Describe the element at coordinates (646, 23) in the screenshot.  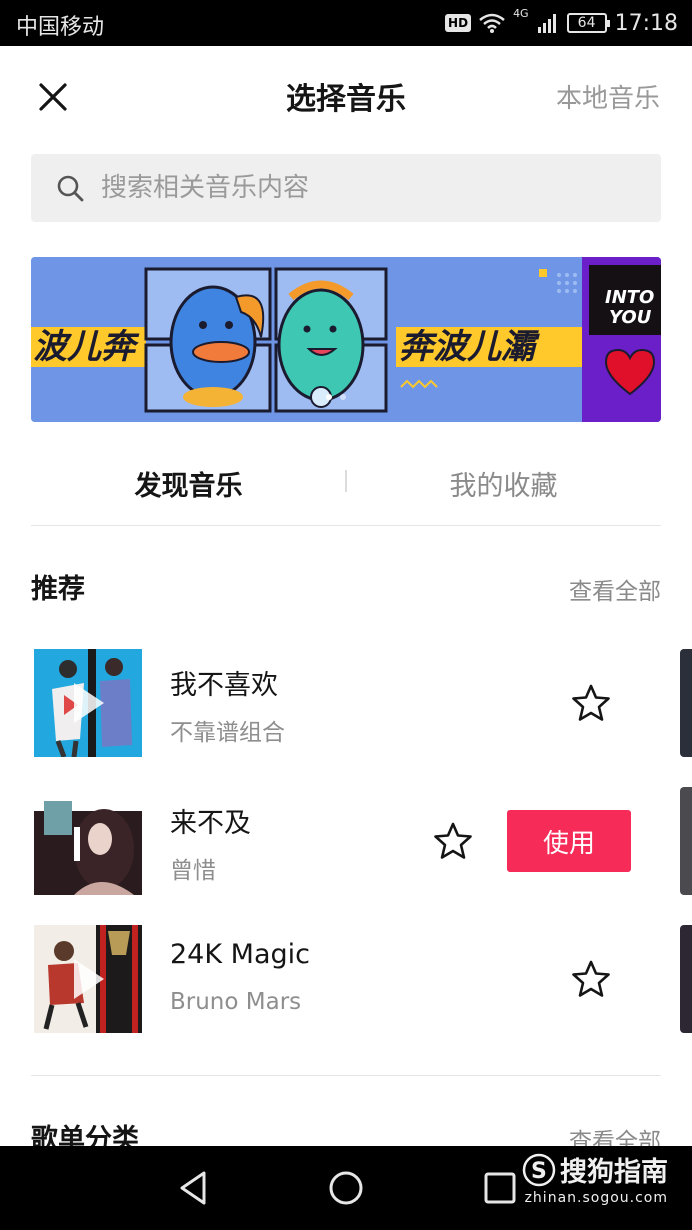
I see `clock: 17:18` at that location.